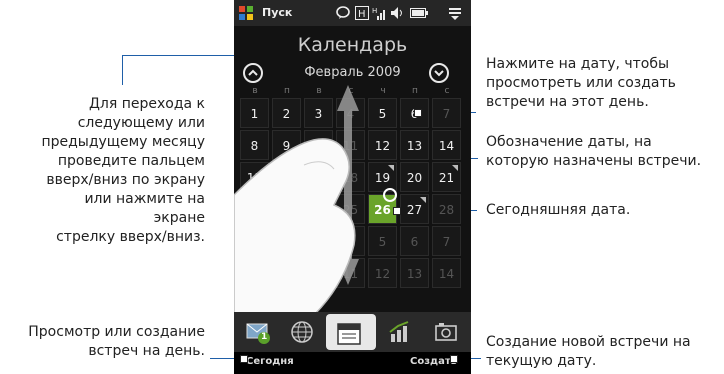 Image resolution: width=724 pixels, height=374 pixels. What do you see at coordinates (352, 363) in the screenshot?
I see `bottom-bar: Сегодня Создать` at bounding box center [352, 363].